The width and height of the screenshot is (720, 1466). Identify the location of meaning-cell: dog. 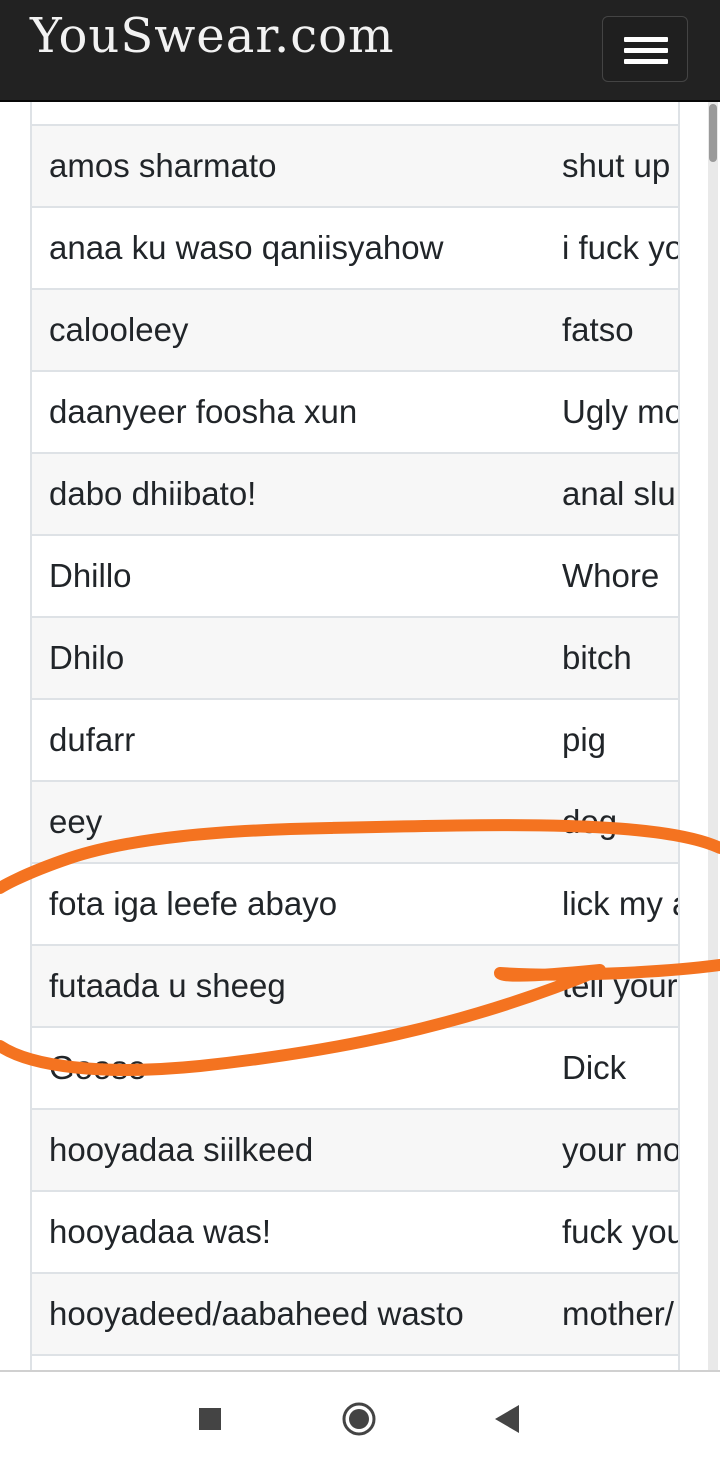
(590, 821).